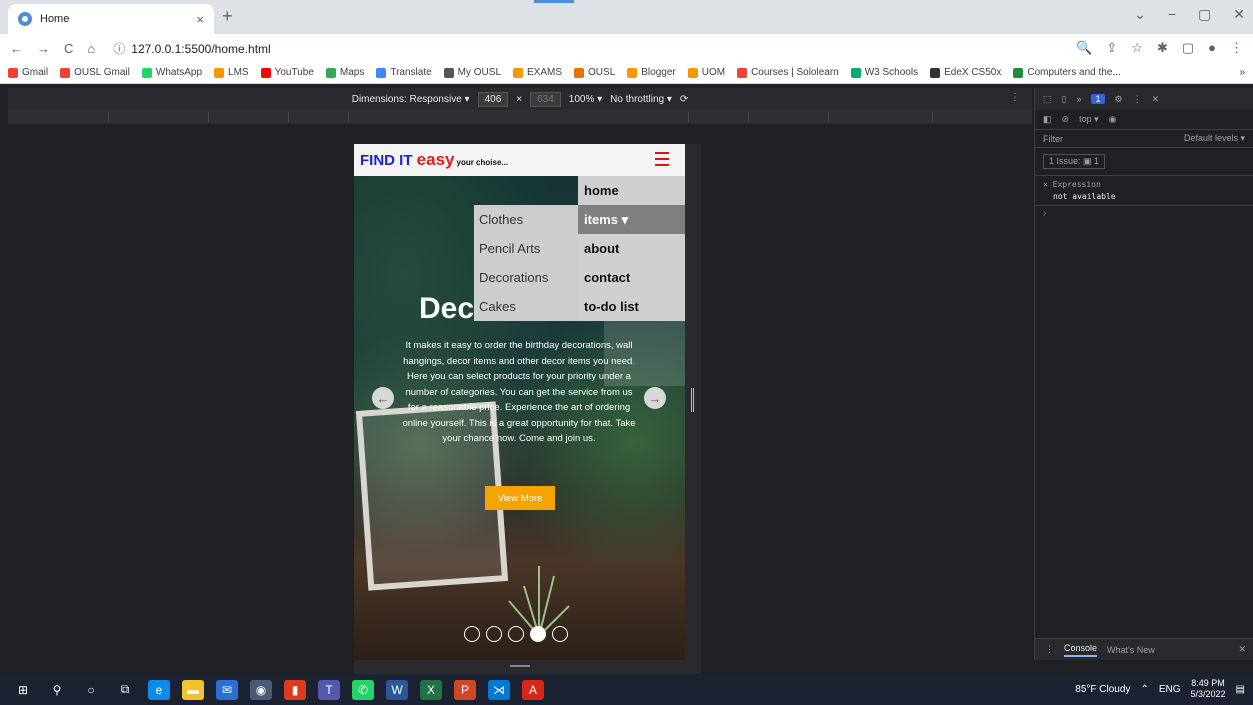  I want to click on word-icon: W, so click(397, 689).